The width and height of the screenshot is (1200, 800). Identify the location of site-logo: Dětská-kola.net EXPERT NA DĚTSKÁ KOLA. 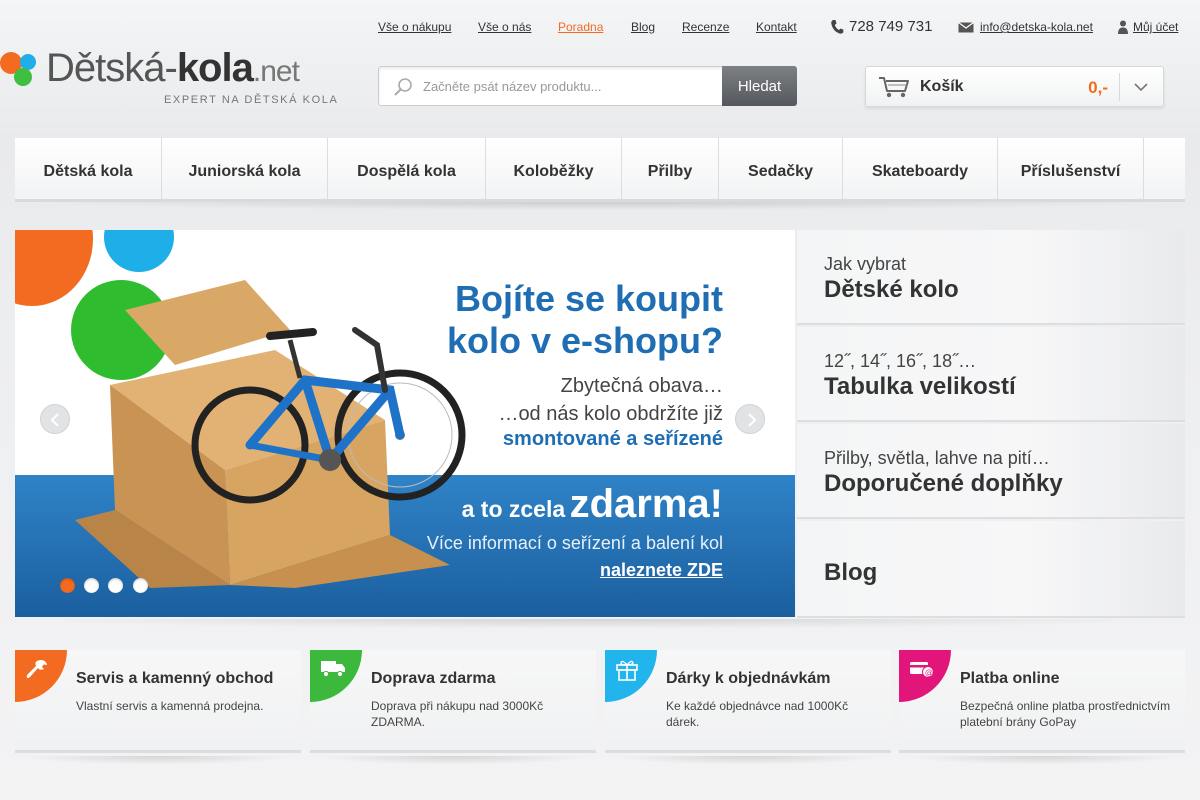
(168, 78).